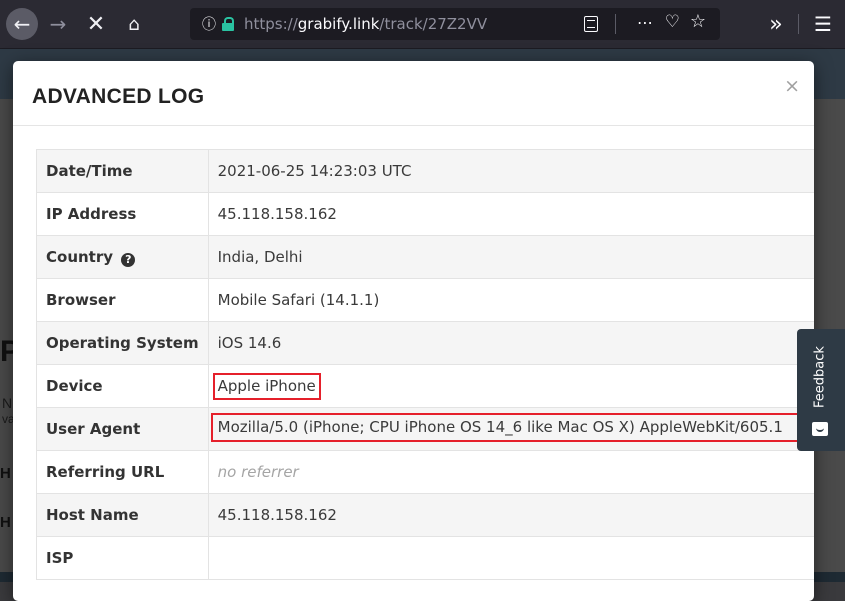 Image resolution: width=845 pixels, height=601 pixels. I want to click on row-value: Mobile Safari (14.1.1), so click(510, 300).